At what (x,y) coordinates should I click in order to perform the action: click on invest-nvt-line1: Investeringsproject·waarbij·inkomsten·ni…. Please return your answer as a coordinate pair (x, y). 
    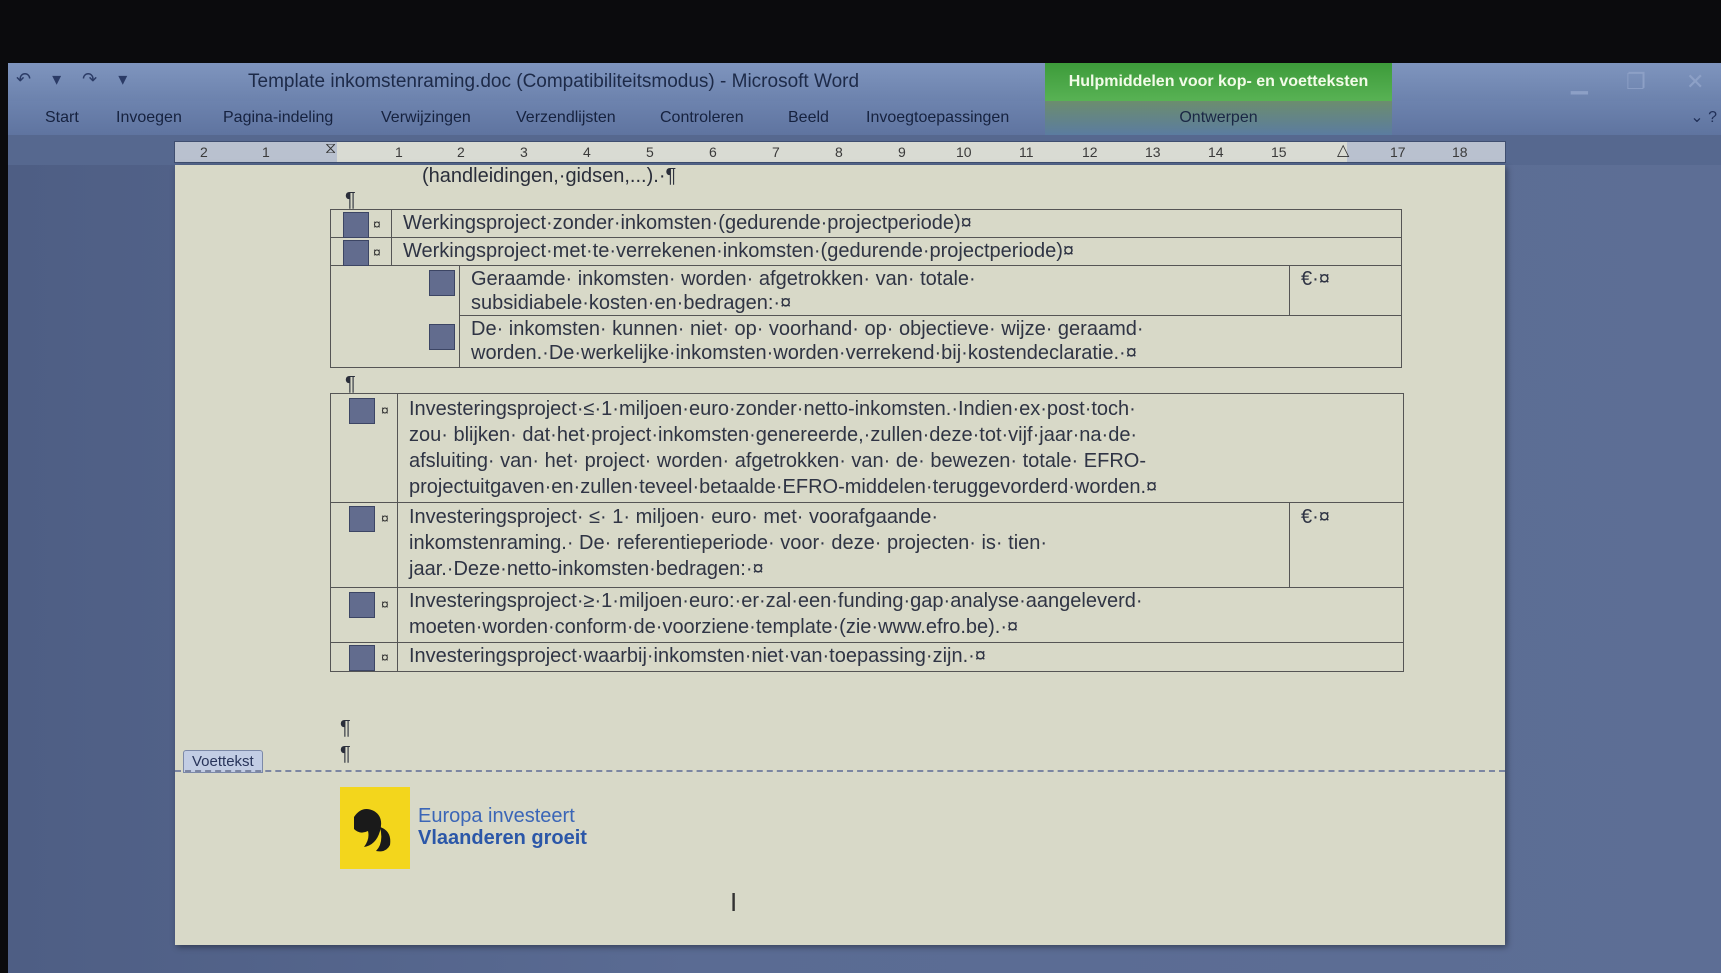
    Looking at the image, I should click on (697, 656).